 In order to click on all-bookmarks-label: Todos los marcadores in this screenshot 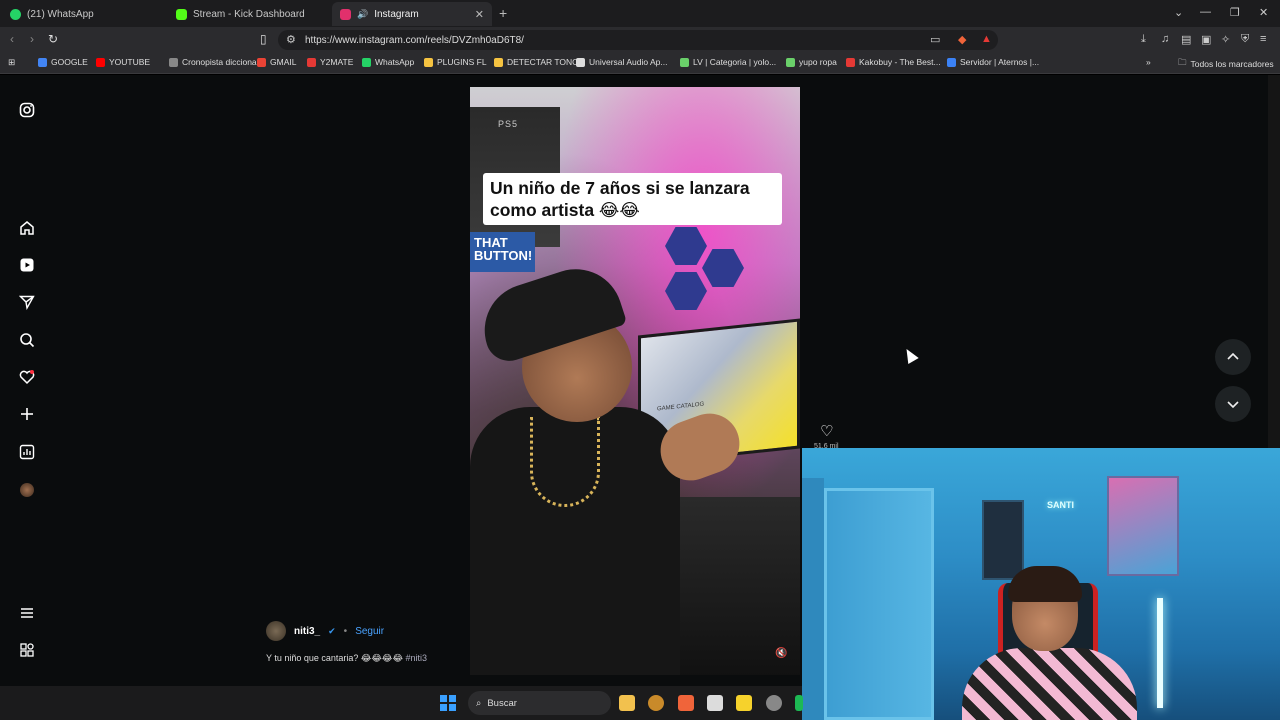, I will do `click(1232, 64)`.